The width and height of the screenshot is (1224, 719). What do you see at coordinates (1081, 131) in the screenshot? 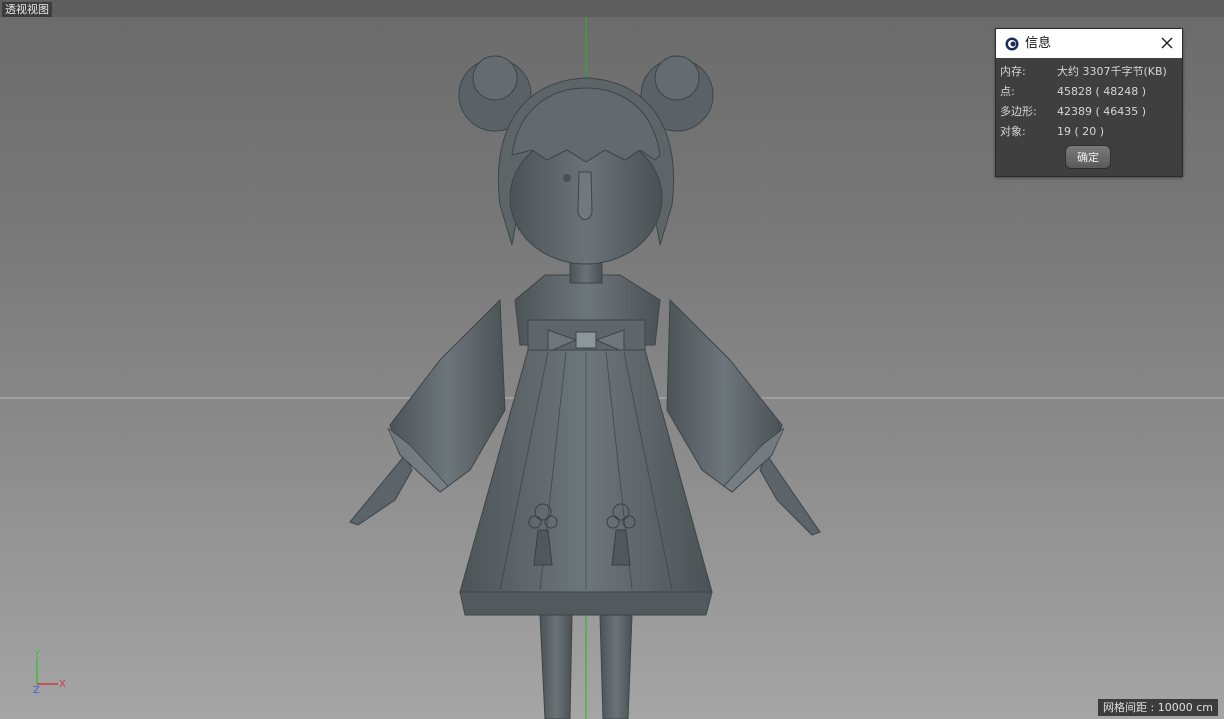
I see `info-row-value: 19 ( 20 )` at bounding box center [1081, 131].